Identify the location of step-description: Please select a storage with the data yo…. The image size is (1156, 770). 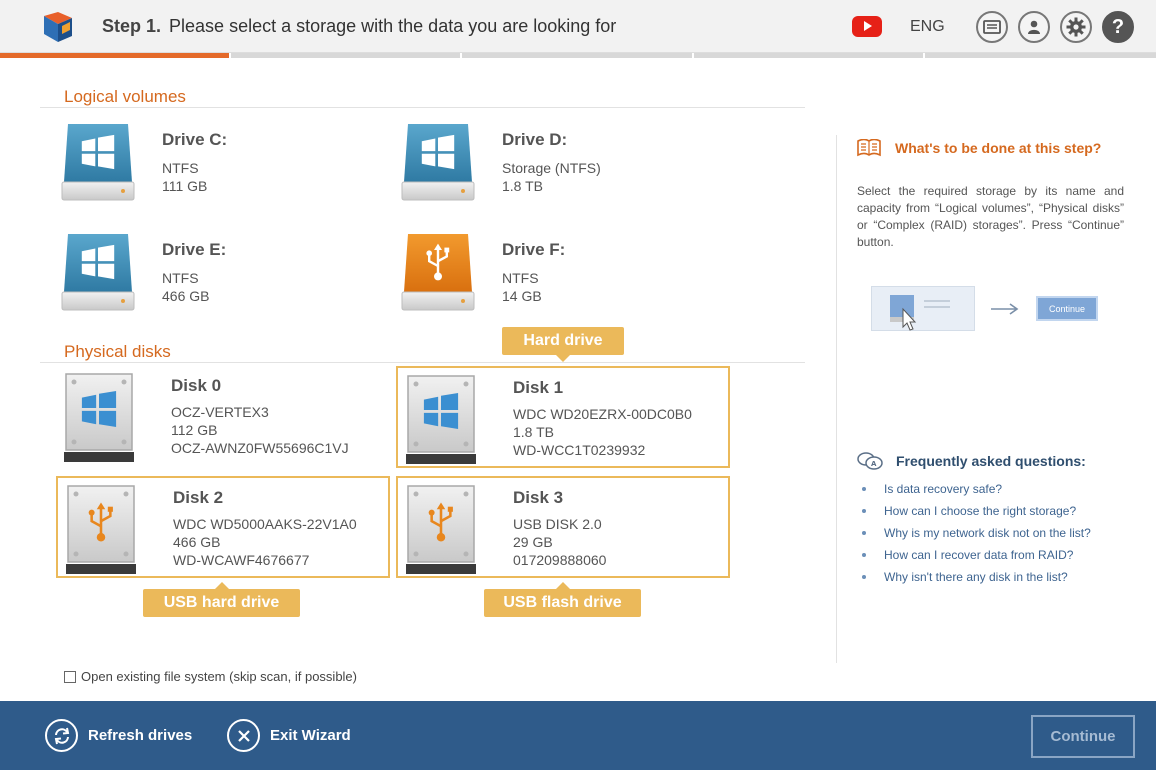
(393, 26).